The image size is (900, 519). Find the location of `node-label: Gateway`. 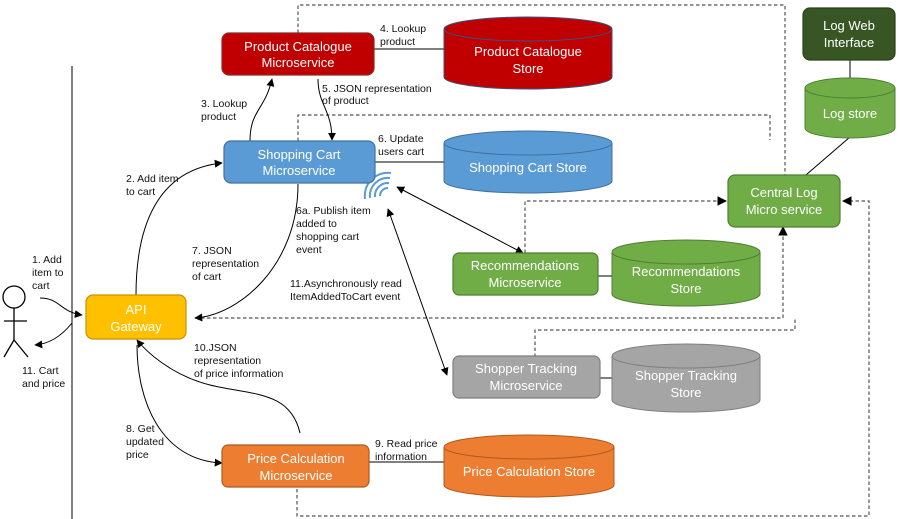

node-label: Gateway is located at coordinates (136, 326).